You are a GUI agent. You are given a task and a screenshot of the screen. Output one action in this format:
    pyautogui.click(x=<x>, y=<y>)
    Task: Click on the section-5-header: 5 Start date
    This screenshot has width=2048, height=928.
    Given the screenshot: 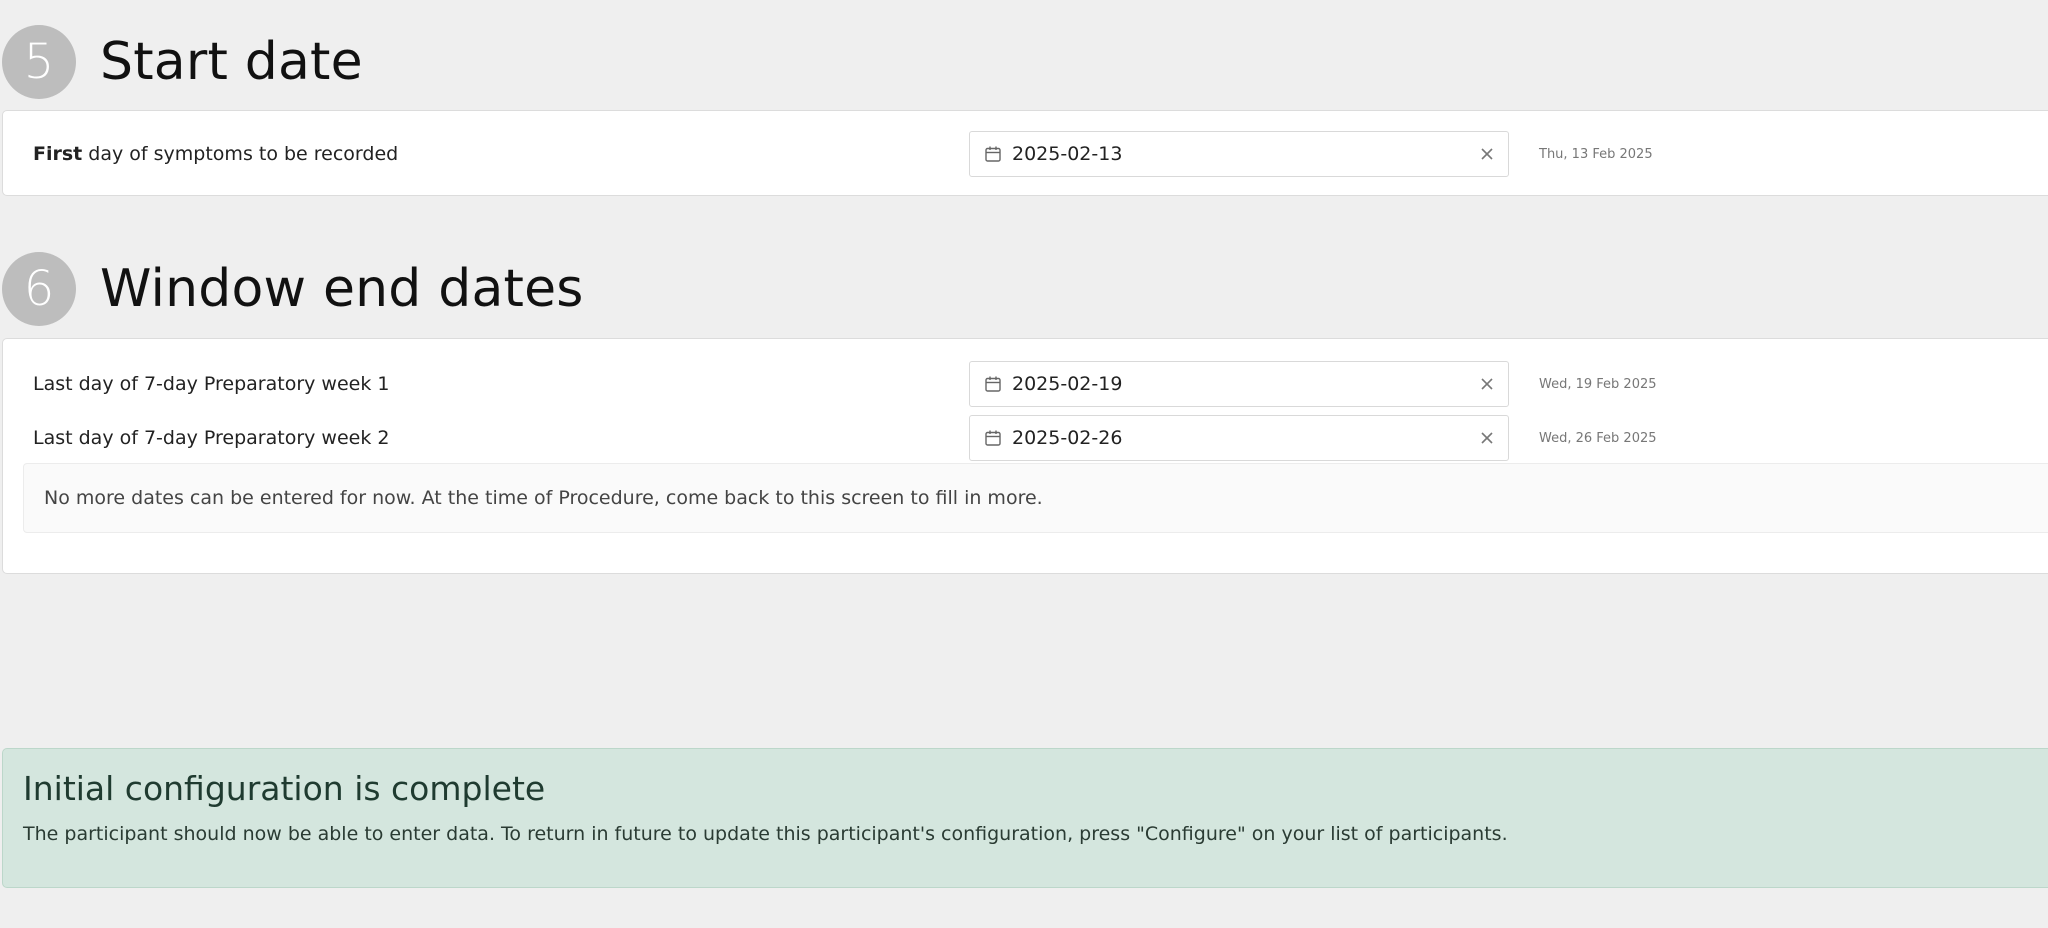 What is the action you would take?
    pyautogui.click(x=182, y=62)
    